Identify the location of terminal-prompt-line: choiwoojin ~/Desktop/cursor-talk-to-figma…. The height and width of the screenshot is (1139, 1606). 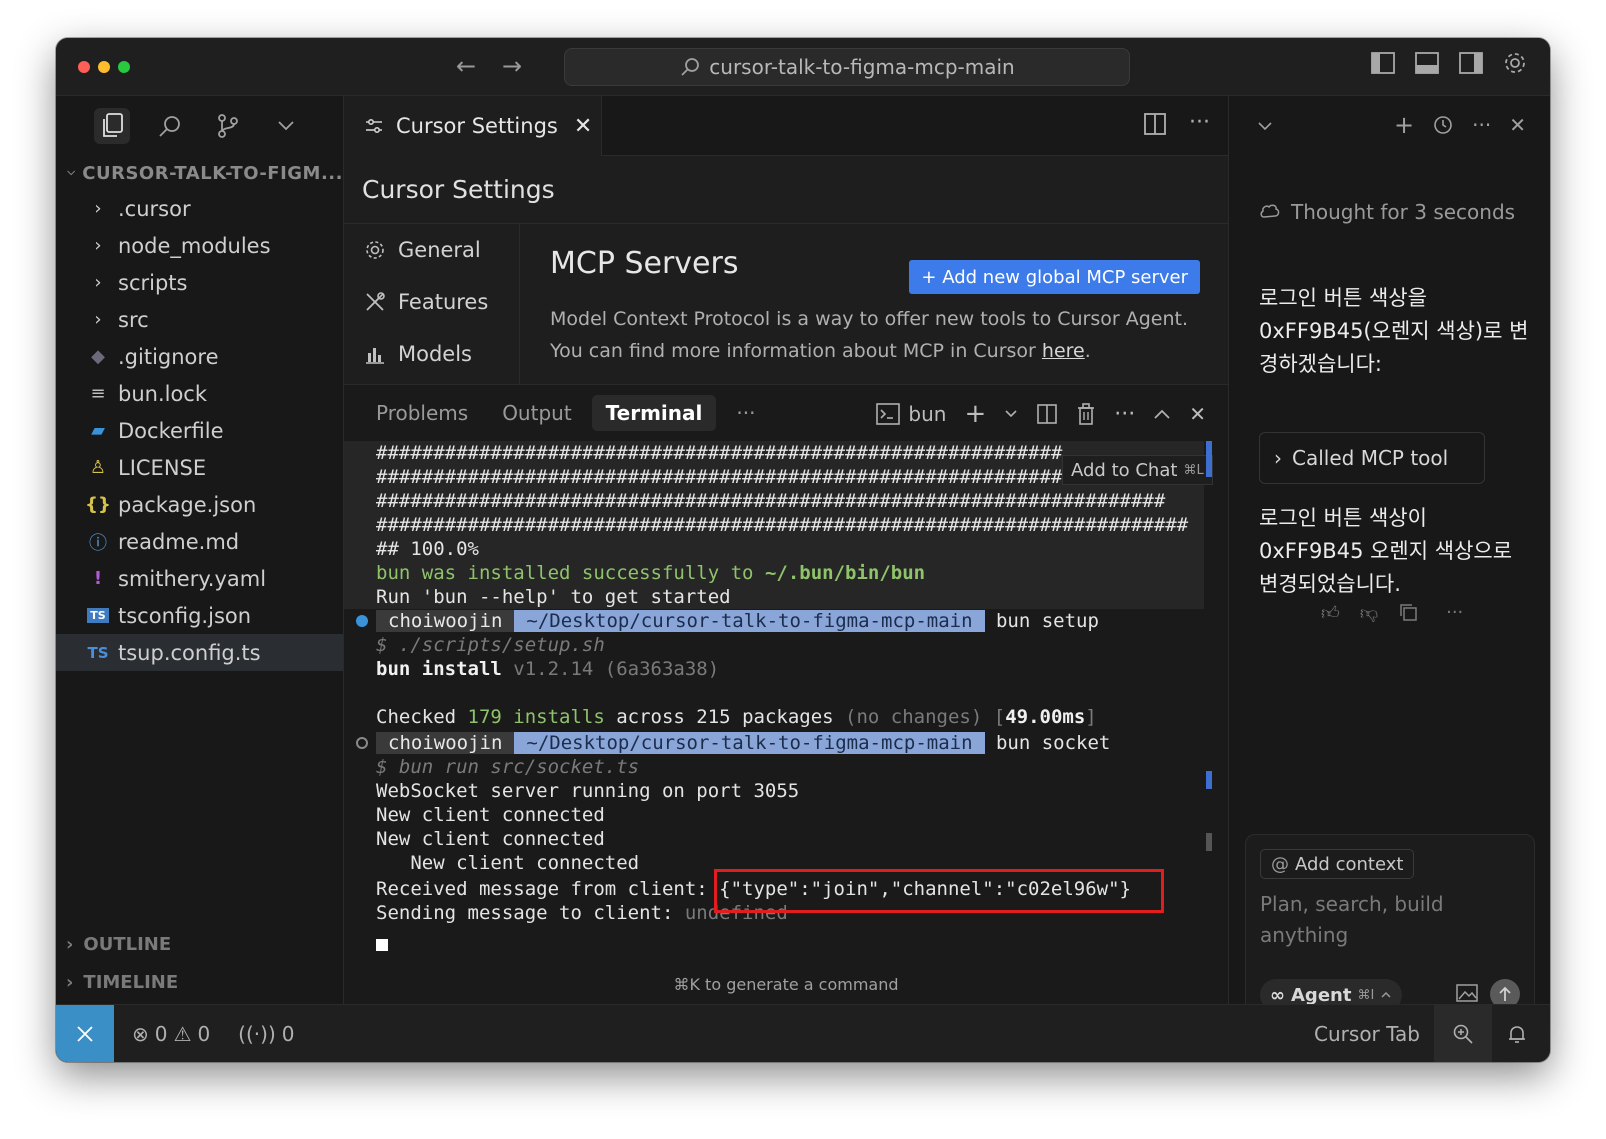
(737, 621).